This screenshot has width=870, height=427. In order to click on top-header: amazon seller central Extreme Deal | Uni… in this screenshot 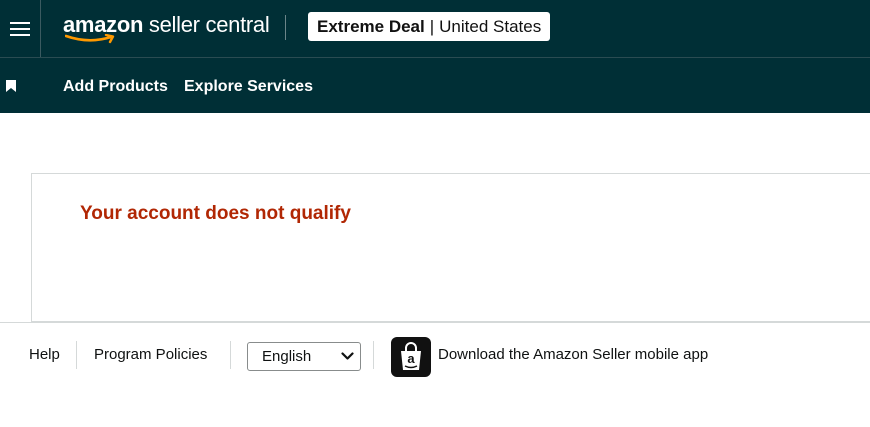, I will do `click(435, 28)`.